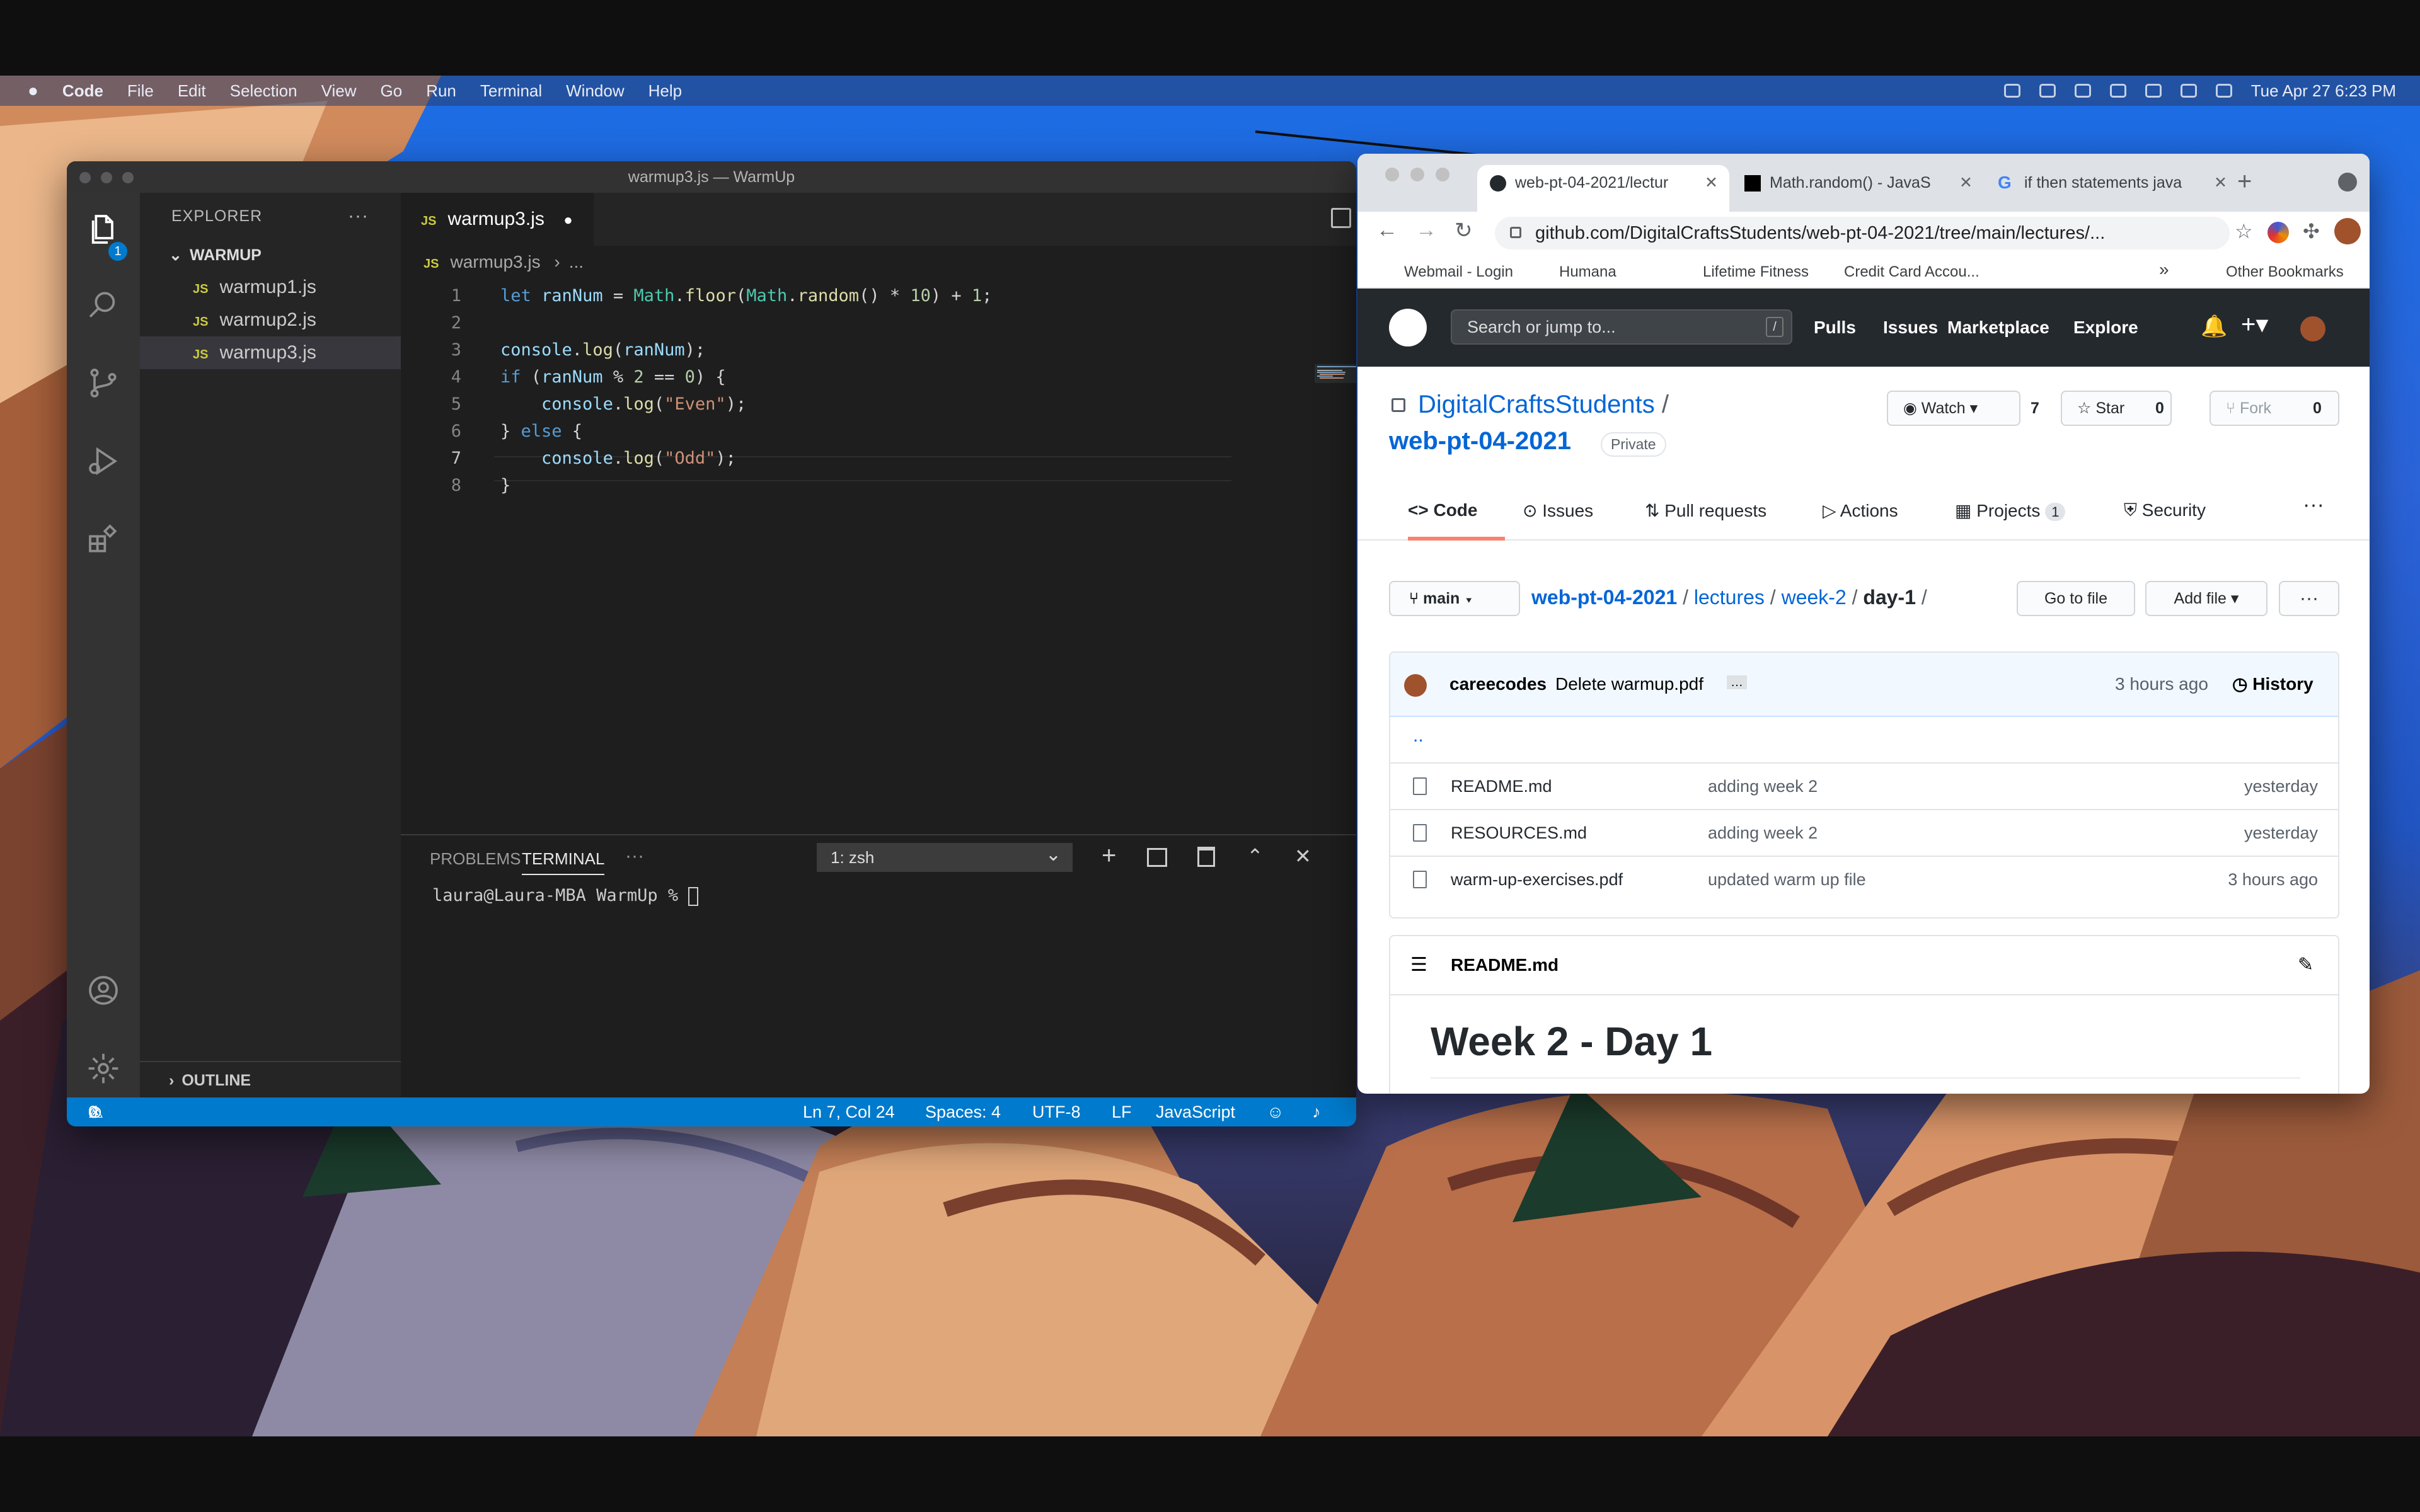 The width and height of the screenshot is (2420, 1512). What do you see at coordinates (2223, 91) in the screenshot?
I see `control-center-icon` at bounding box center [2223, 91].